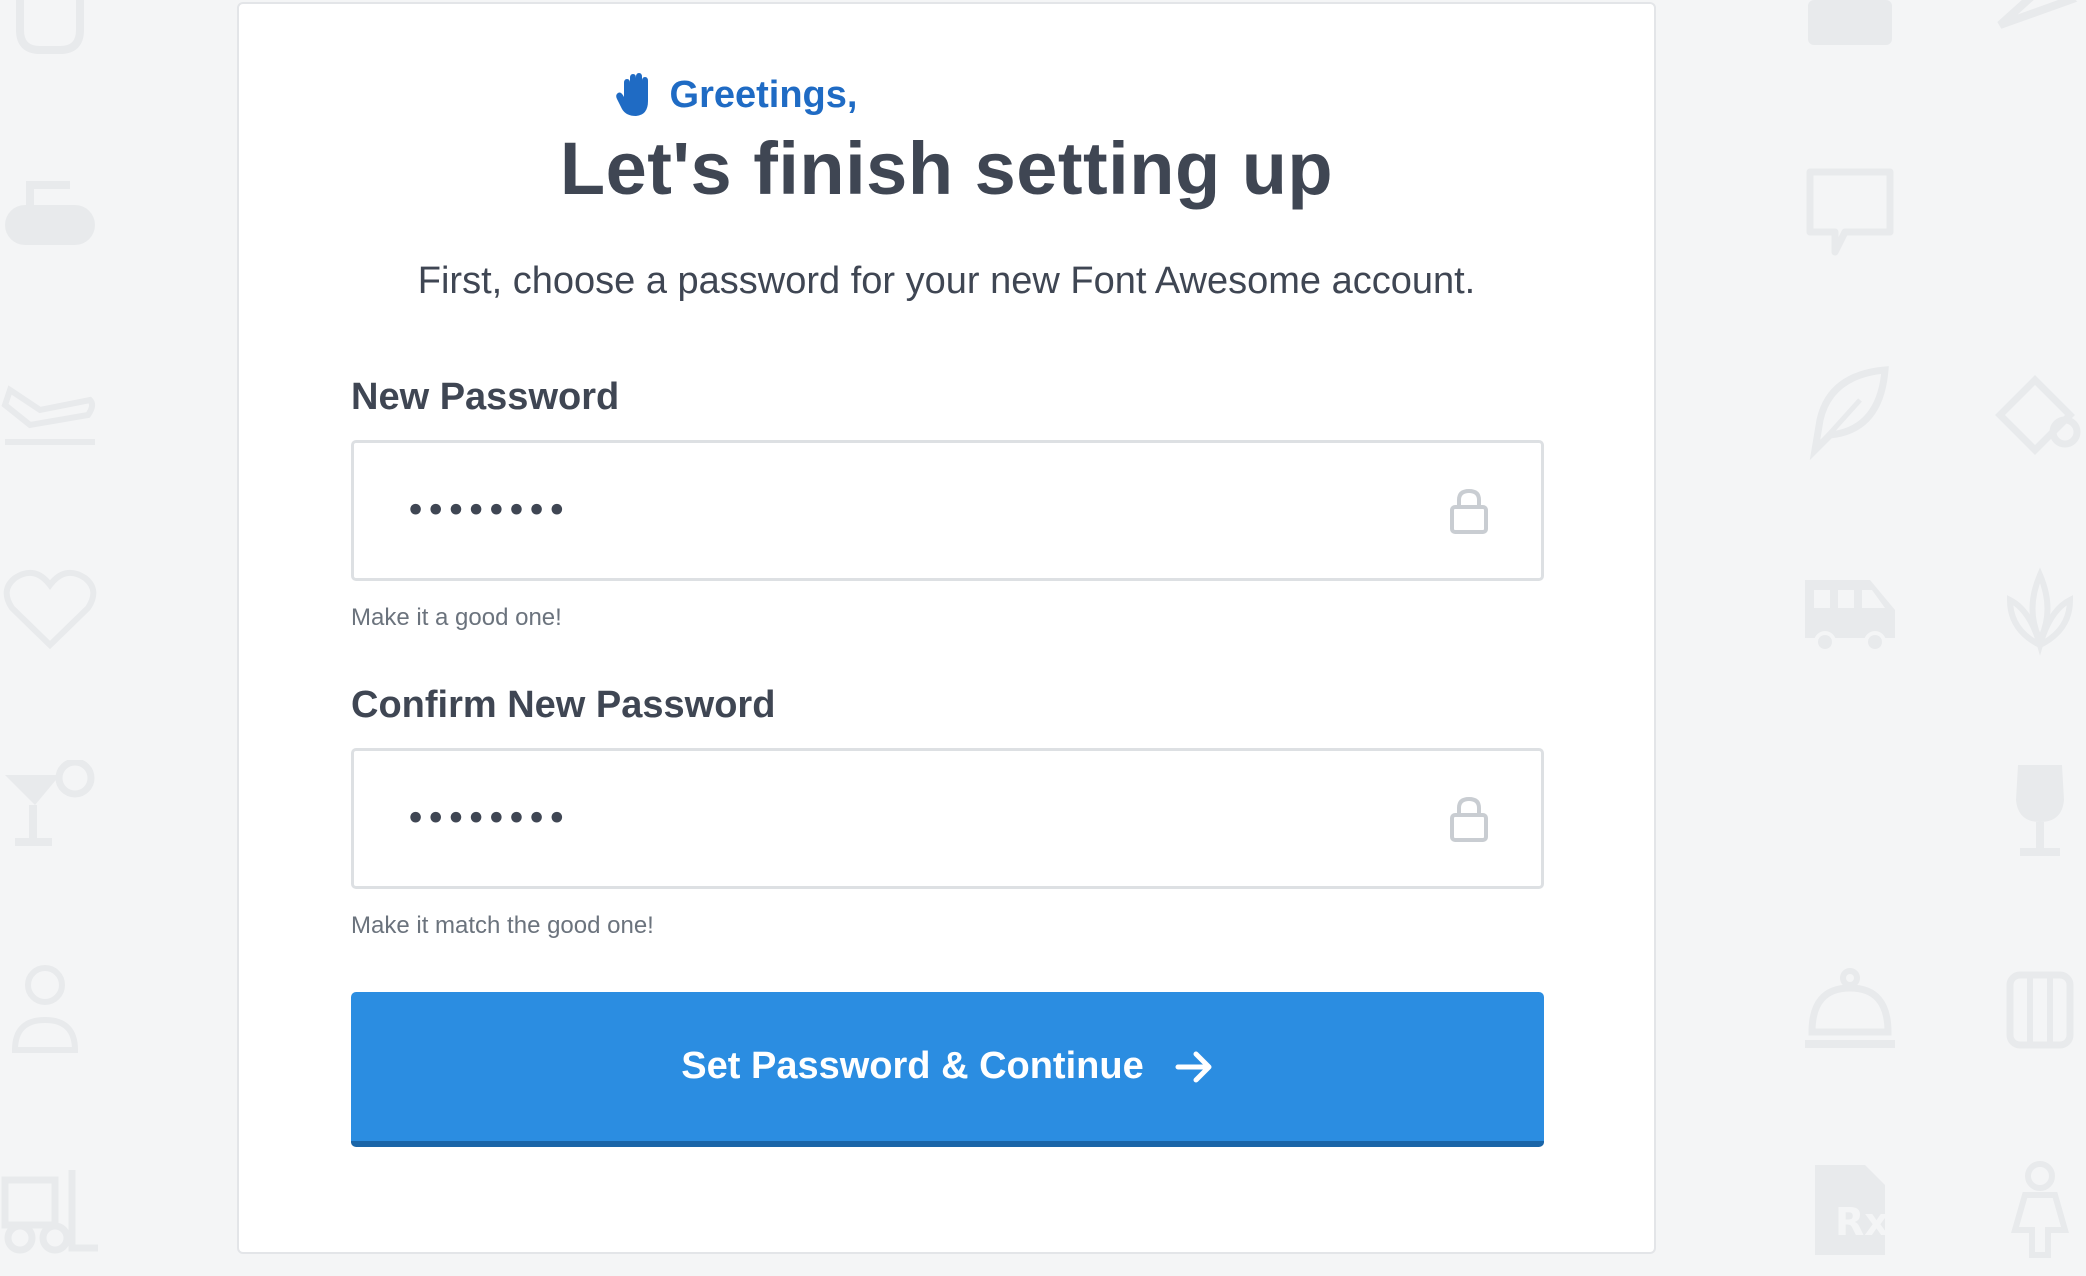 The image size is (2086, 1276). I want to click on confirm-password-field, so click(947, 818).